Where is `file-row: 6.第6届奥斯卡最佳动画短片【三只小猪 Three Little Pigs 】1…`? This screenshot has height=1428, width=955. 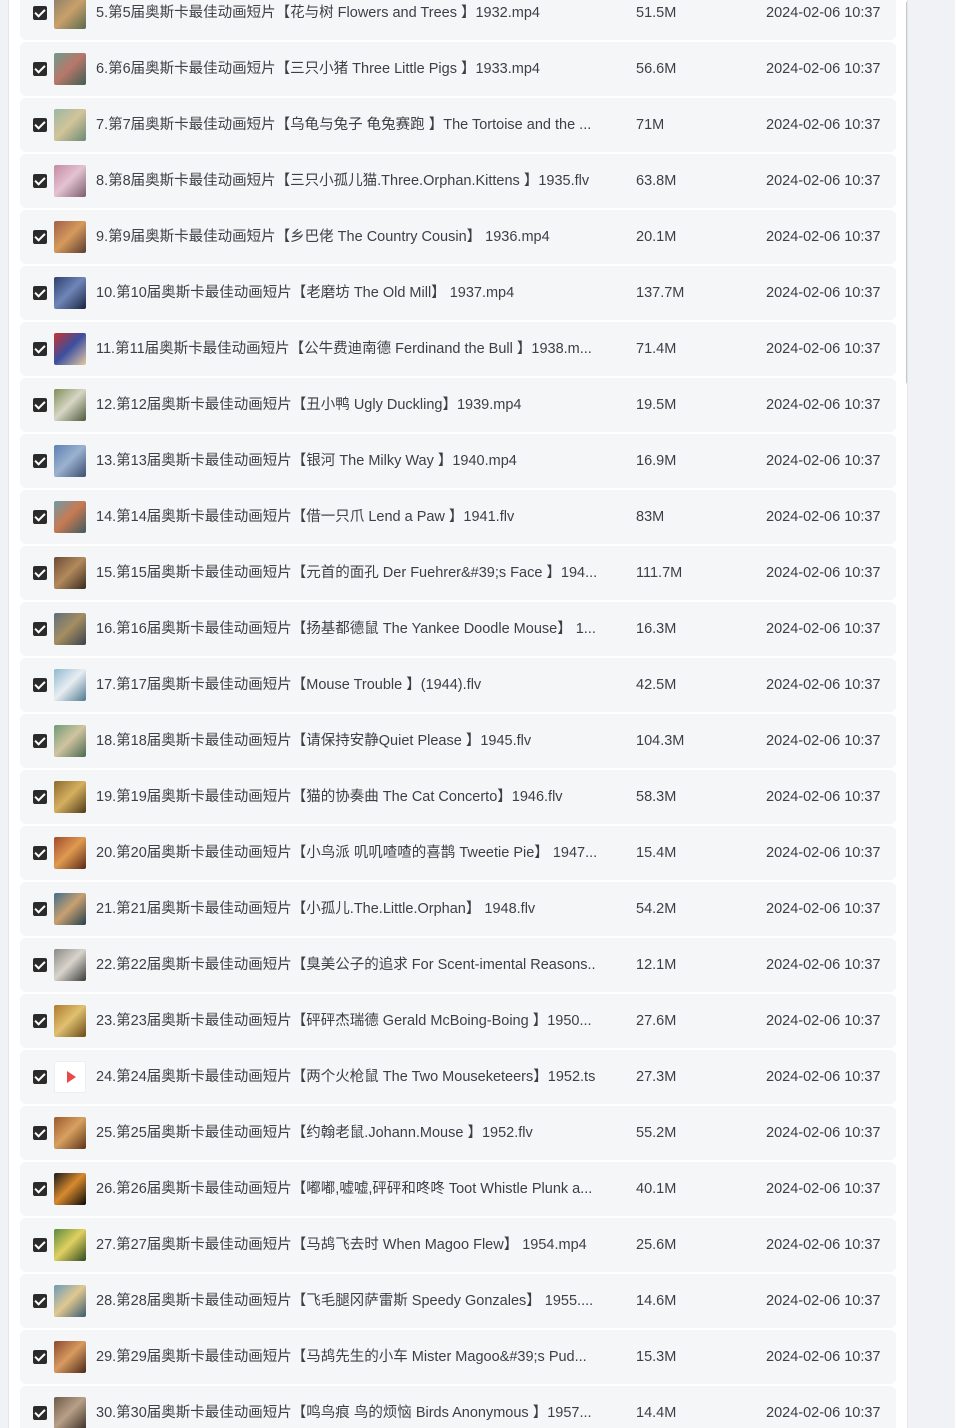
file-row: 6.第6届奥斯卡最佳动画短片【三只小猪 Three Little Pigs 】1… is located at coordinates (458, 69).